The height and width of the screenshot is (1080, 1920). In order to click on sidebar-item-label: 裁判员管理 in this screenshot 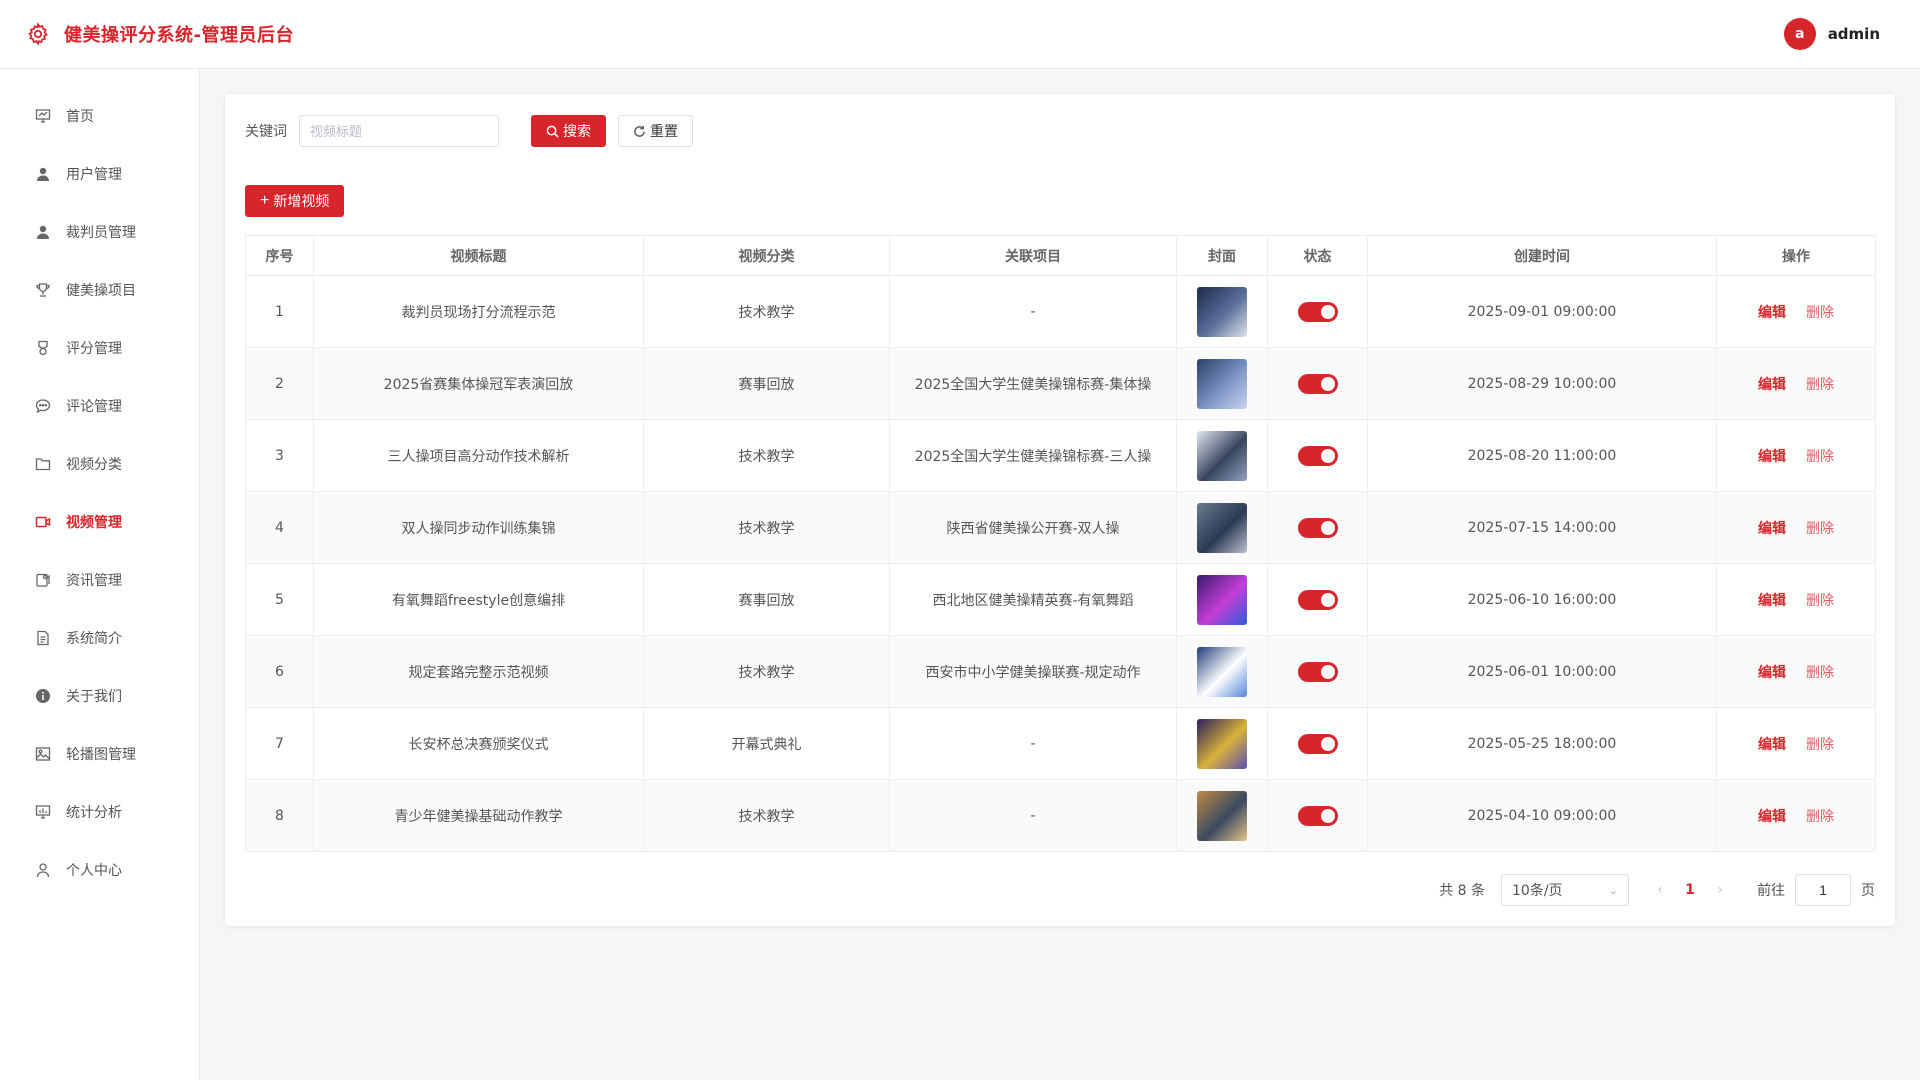, I will do `click(101, 233)`.